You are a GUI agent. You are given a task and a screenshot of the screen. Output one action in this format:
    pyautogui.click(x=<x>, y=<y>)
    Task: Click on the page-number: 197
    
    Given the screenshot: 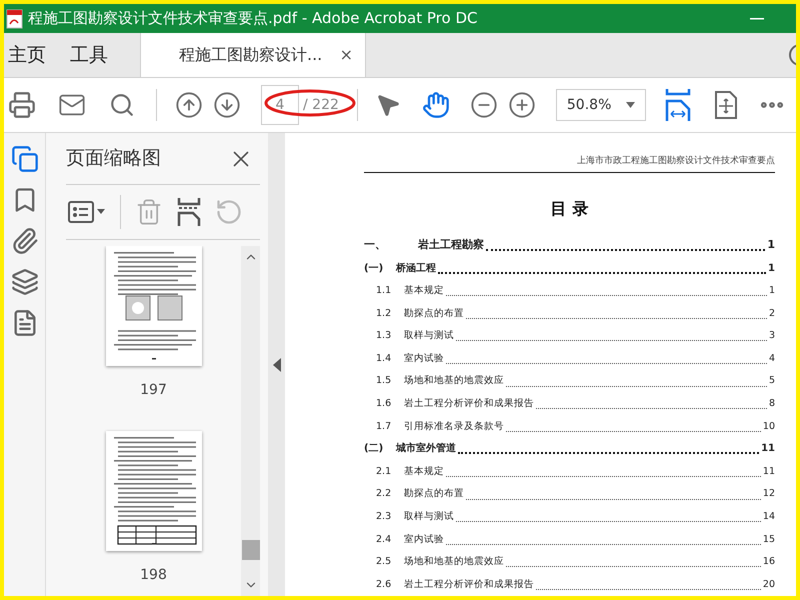 What is the action you would take?
    pyautogui.click(x=153, y=390)
    